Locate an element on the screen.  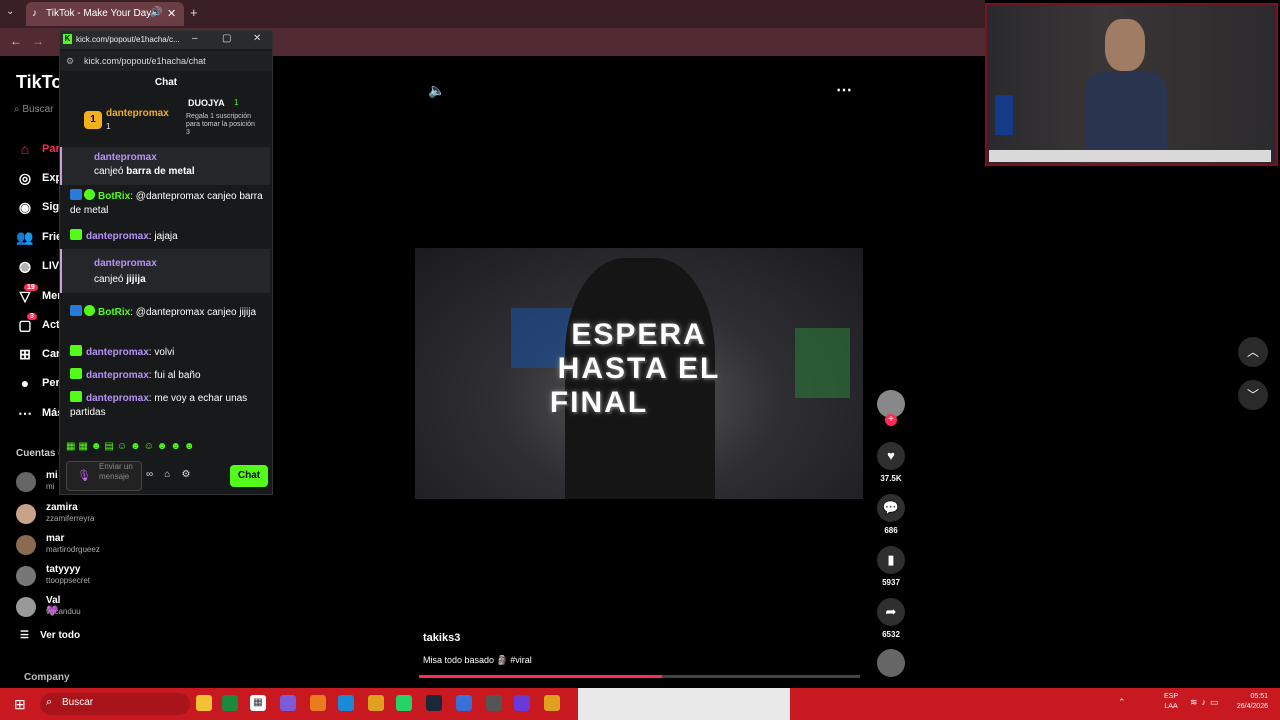
close-icon: ✕ is located at coordinates (257, 38).